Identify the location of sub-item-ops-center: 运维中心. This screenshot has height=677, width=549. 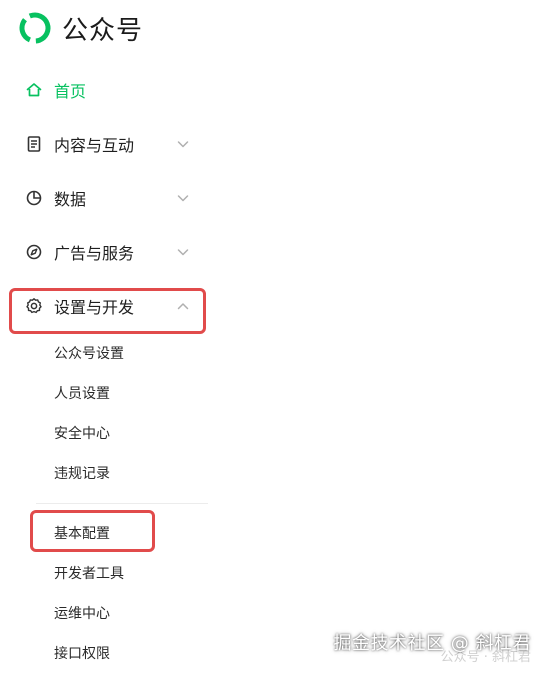
(82, 613).